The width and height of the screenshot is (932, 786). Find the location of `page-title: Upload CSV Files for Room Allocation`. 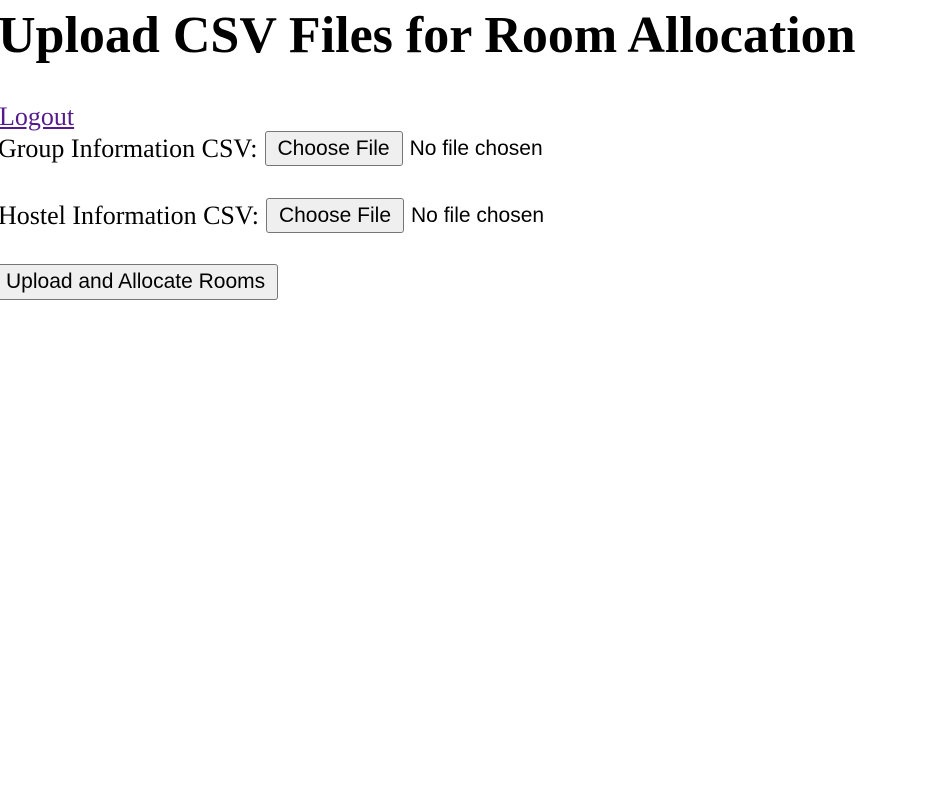

page-title: Upload CSV Files for Room Allocation is located at coordinates (428, 35).